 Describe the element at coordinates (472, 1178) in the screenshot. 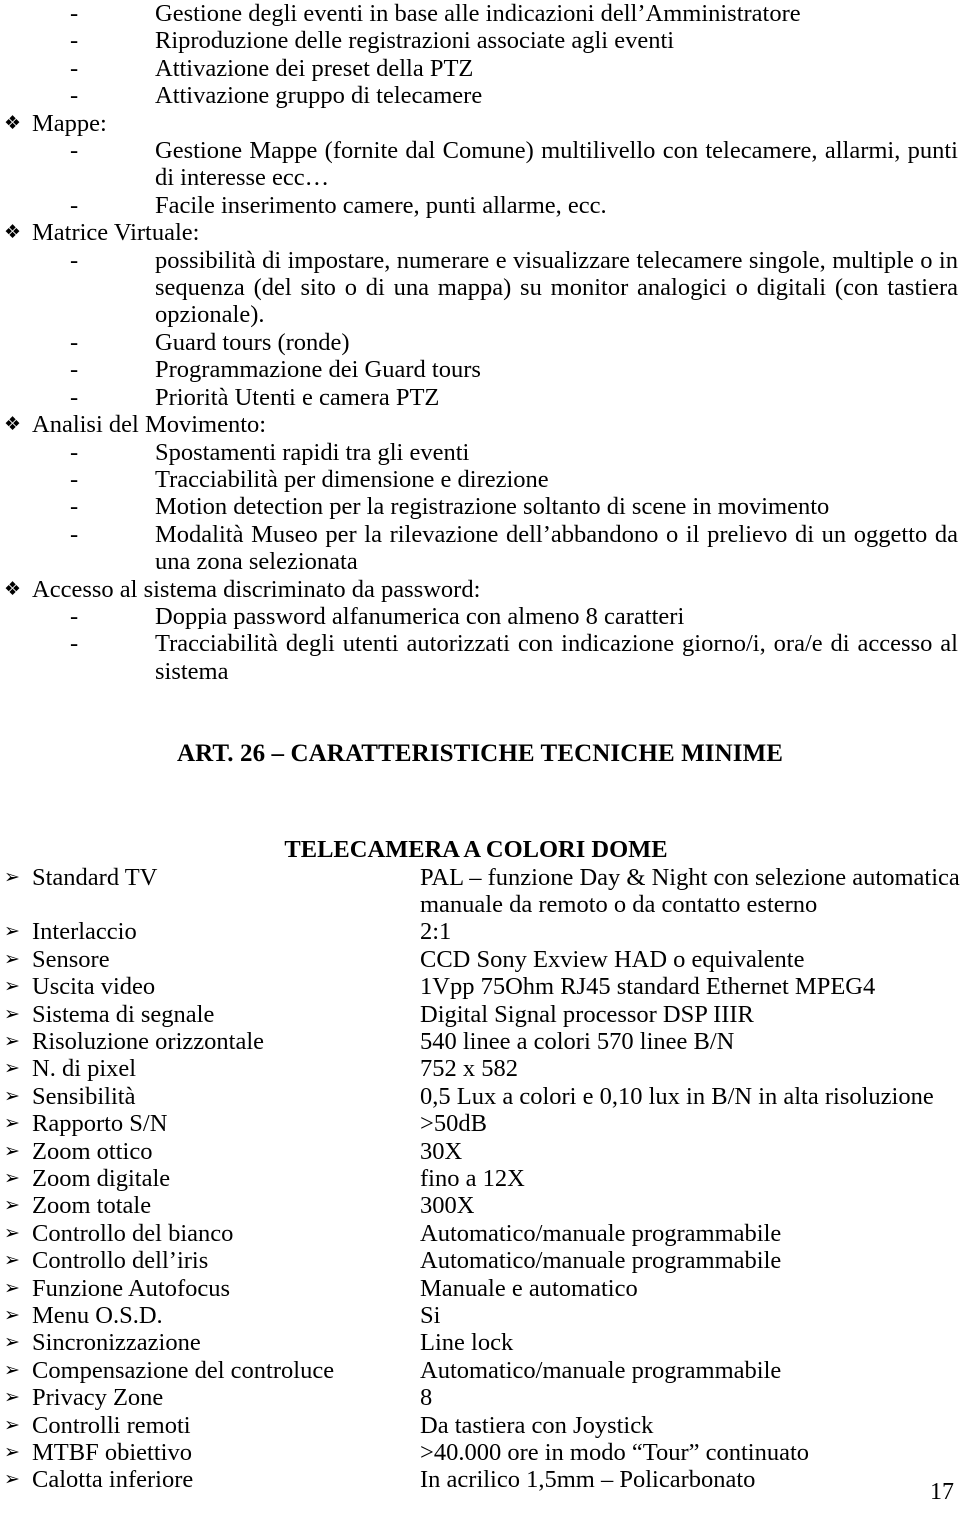

I see `spec-value-line: fino a 12X` at that location.